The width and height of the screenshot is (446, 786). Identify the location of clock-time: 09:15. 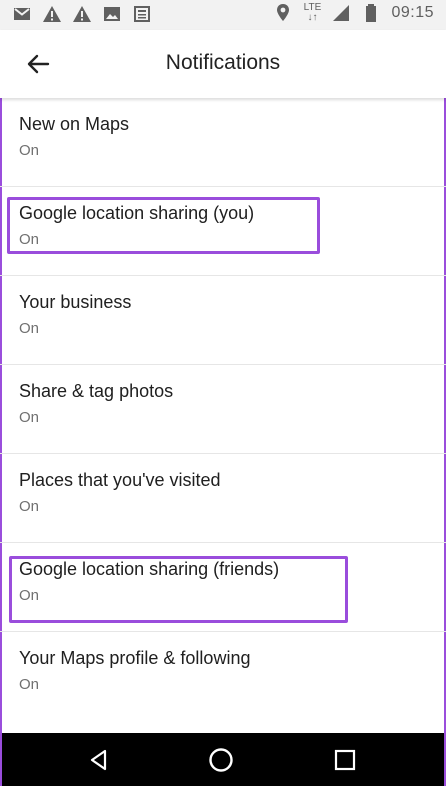
(412, 12).